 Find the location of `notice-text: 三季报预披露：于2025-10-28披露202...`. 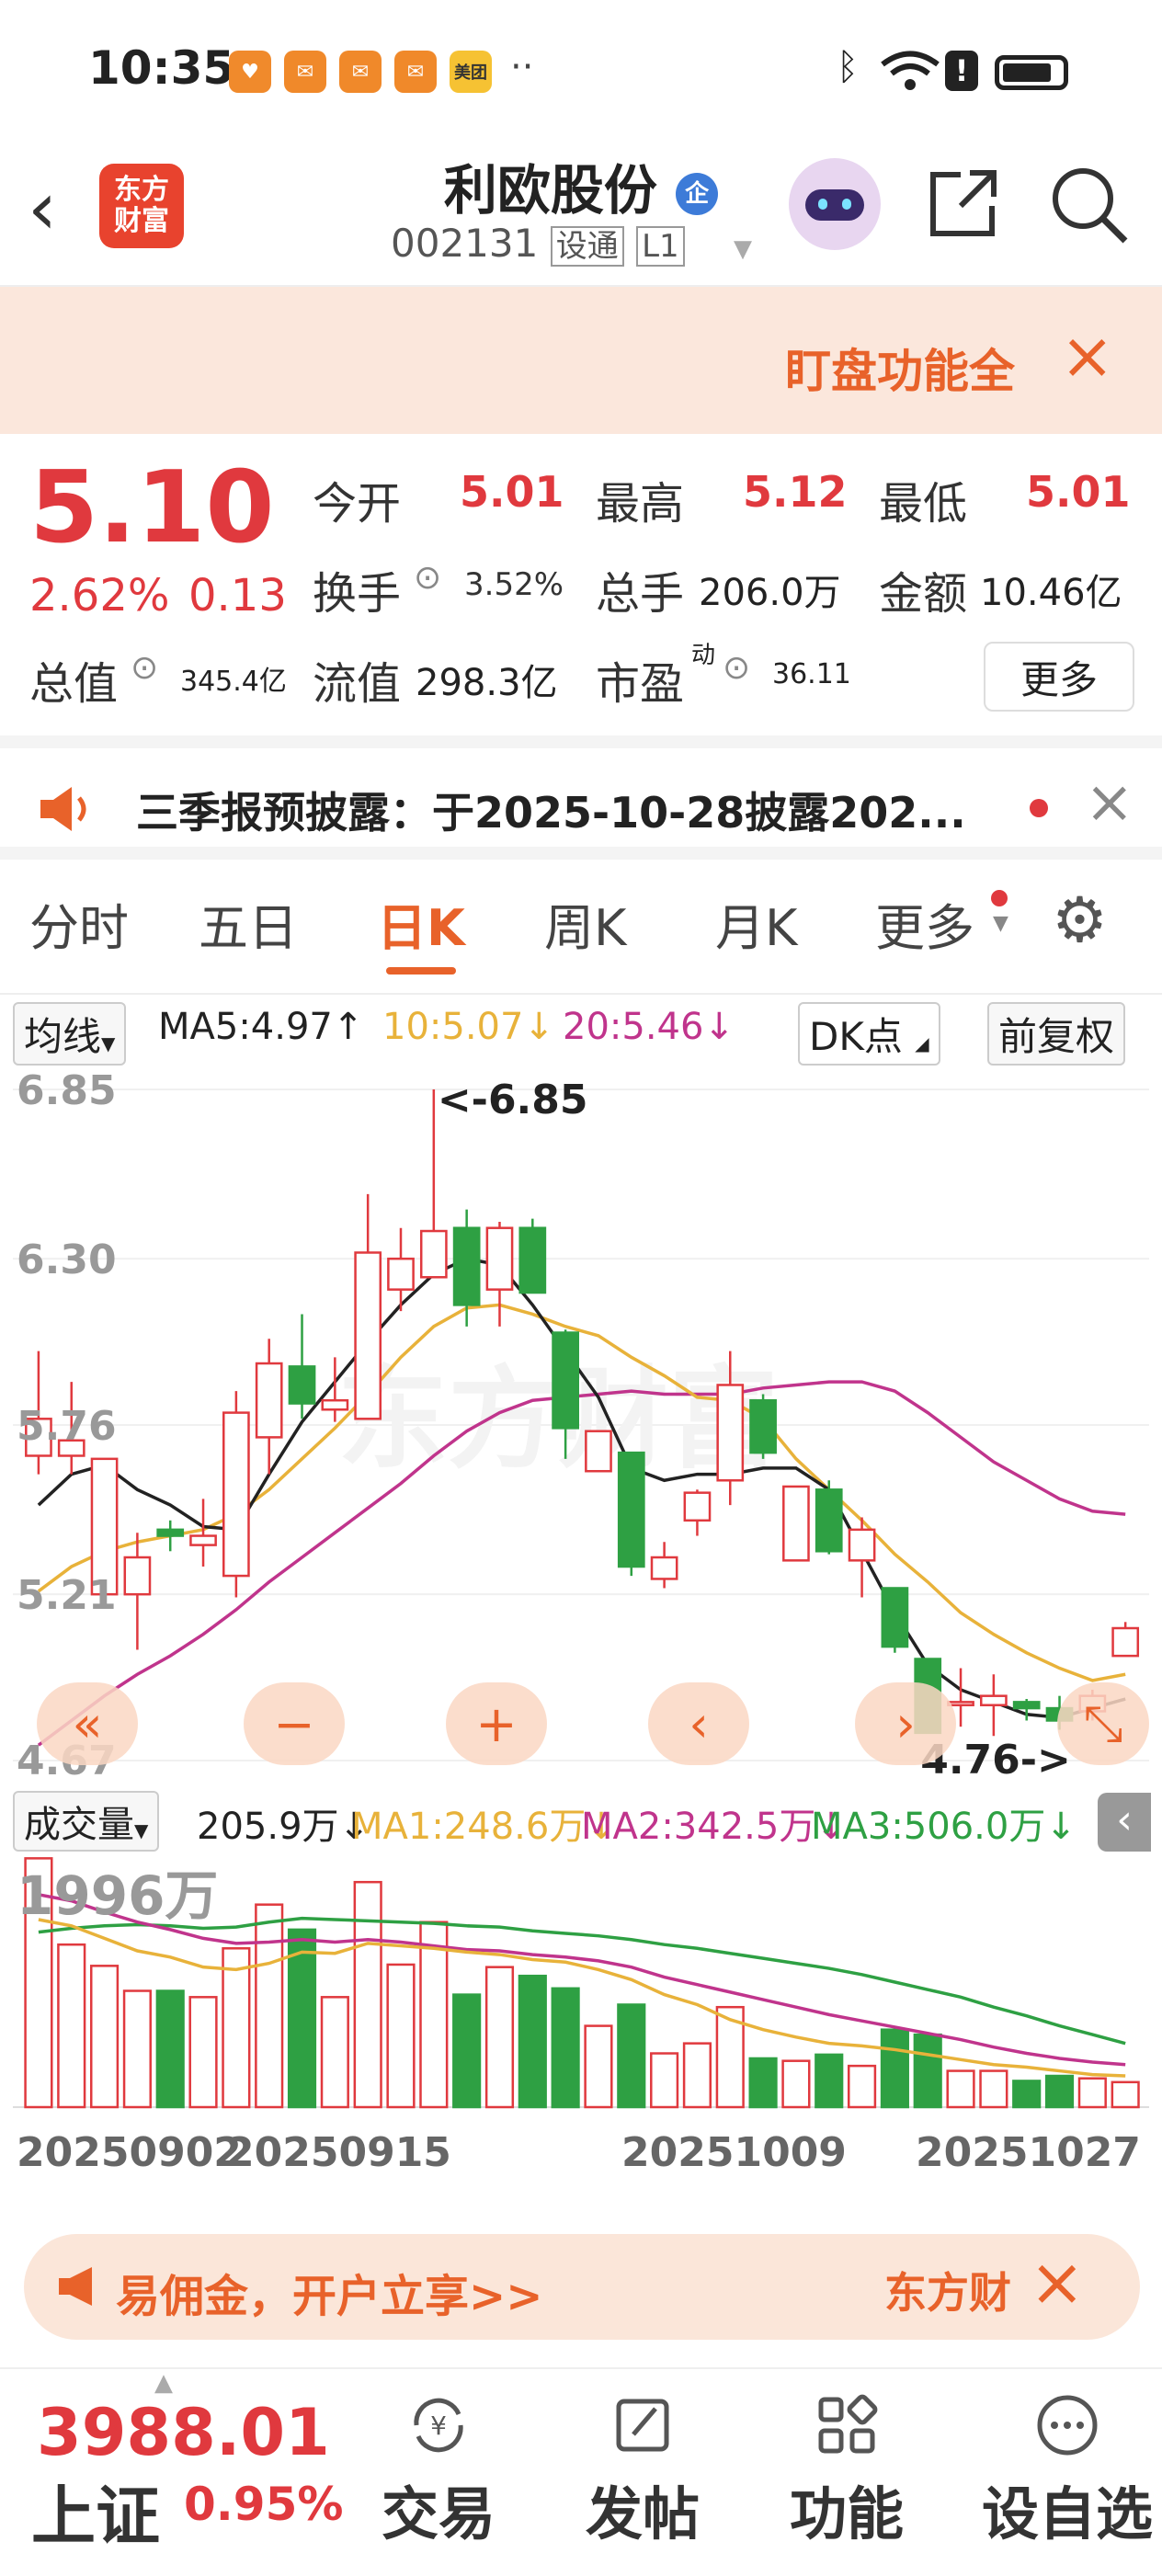

notice-text: 三季报预披露：于2025-10-28披露202... is located at coordinates (551, 813).